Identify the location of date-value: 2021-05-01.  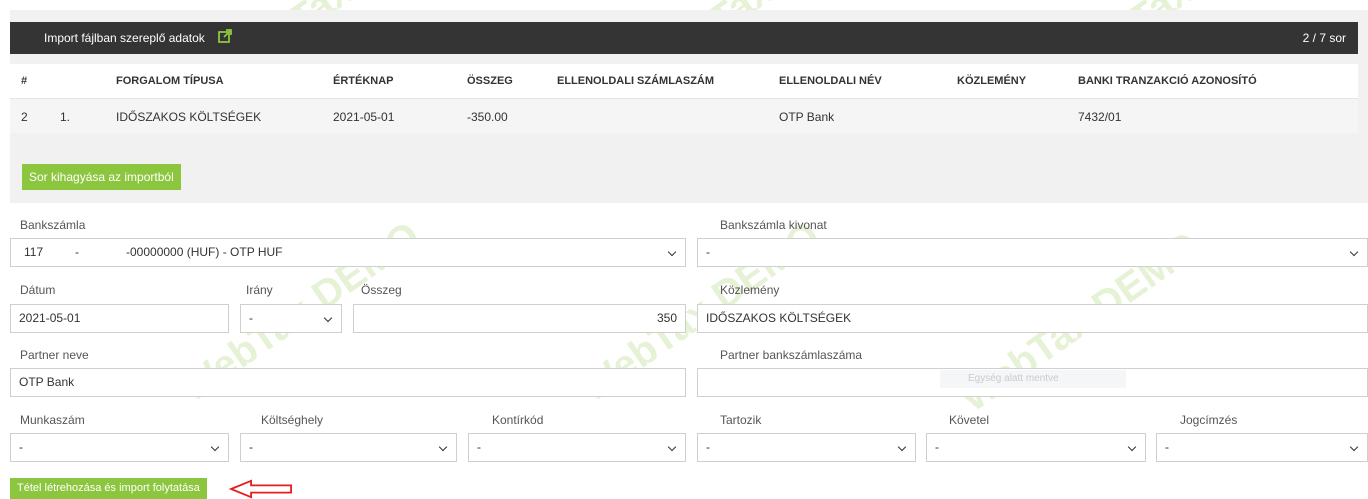
(50, 318).